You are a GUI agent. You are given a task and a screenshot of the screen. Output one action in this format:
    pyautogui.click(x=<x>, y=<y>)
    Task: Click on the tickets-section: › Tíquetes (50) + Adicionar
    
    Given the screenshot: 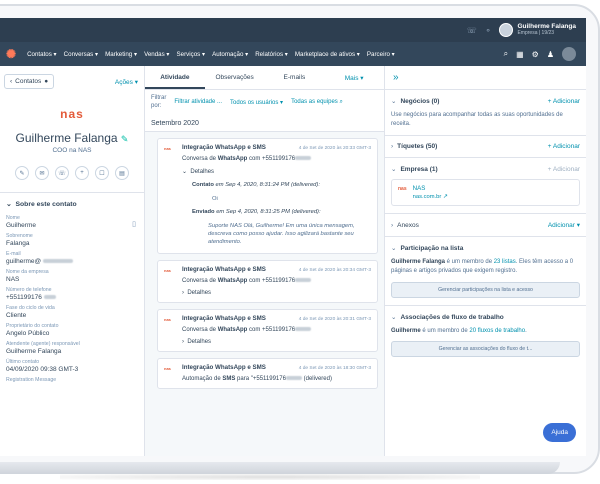 What is the action you would take?
    pyautogui.click(x=485, y=147)
    